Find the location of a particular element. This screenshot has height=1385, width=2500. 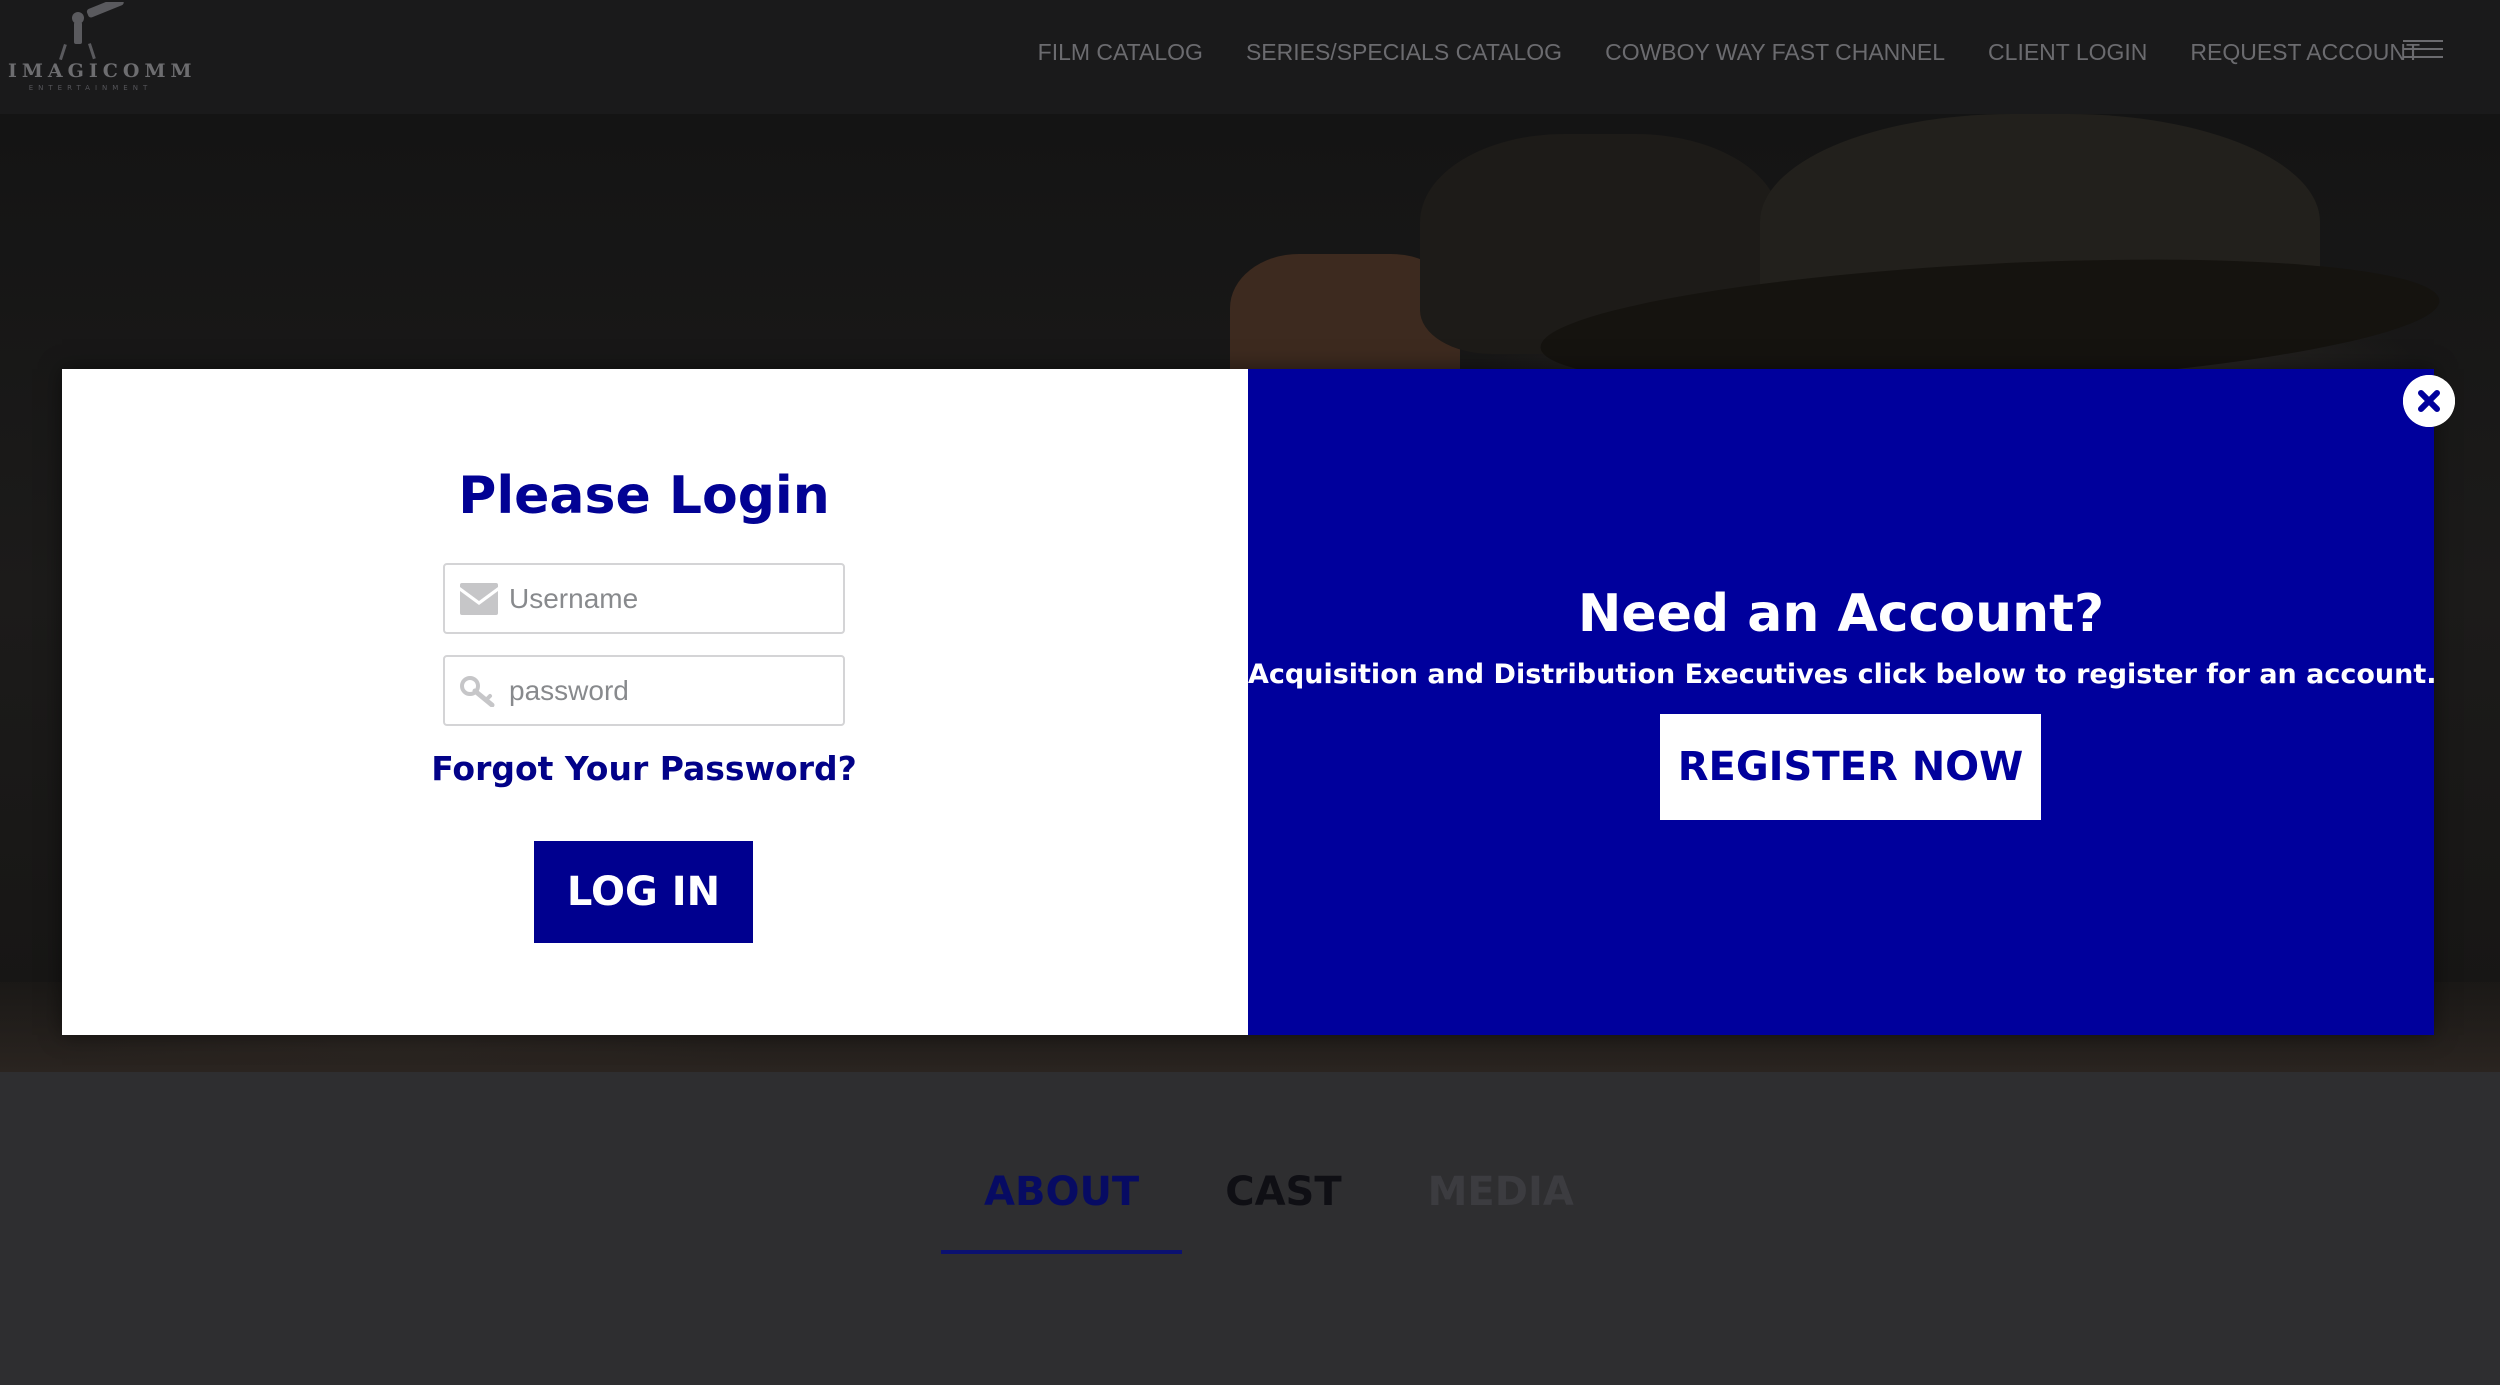

key-icon is located at coordinates (477, 691).